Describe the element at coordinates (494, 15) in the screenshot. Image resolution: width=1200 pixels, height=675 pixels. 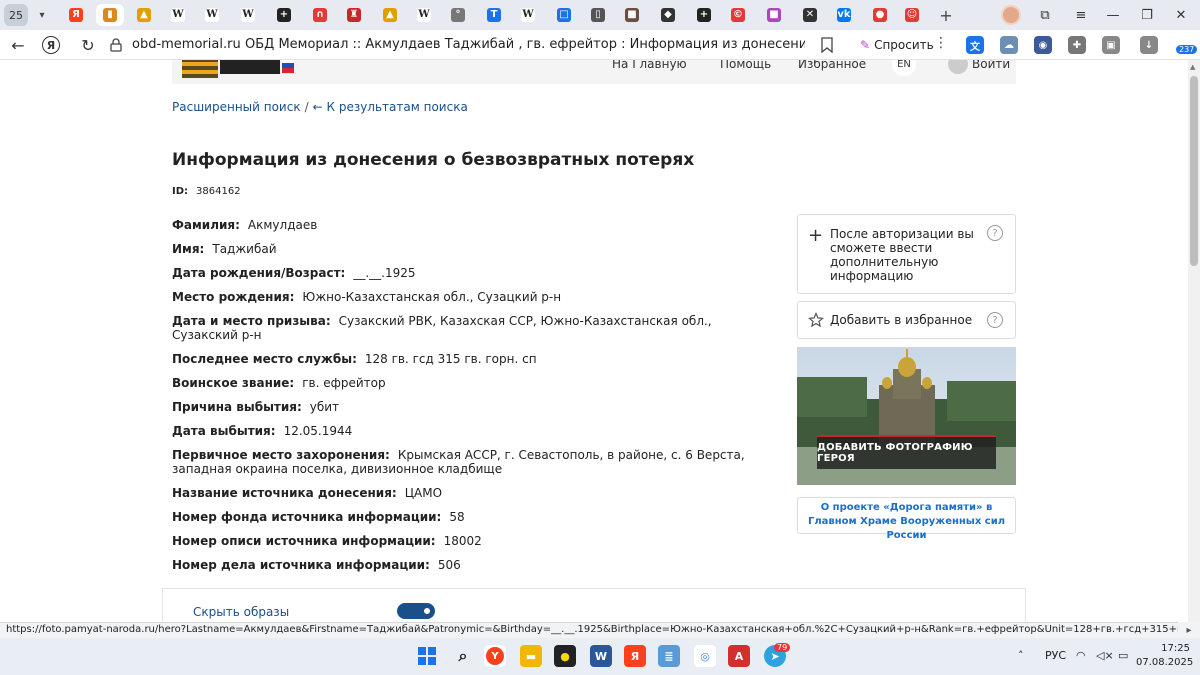
I see `browser-tab: T` at that location.